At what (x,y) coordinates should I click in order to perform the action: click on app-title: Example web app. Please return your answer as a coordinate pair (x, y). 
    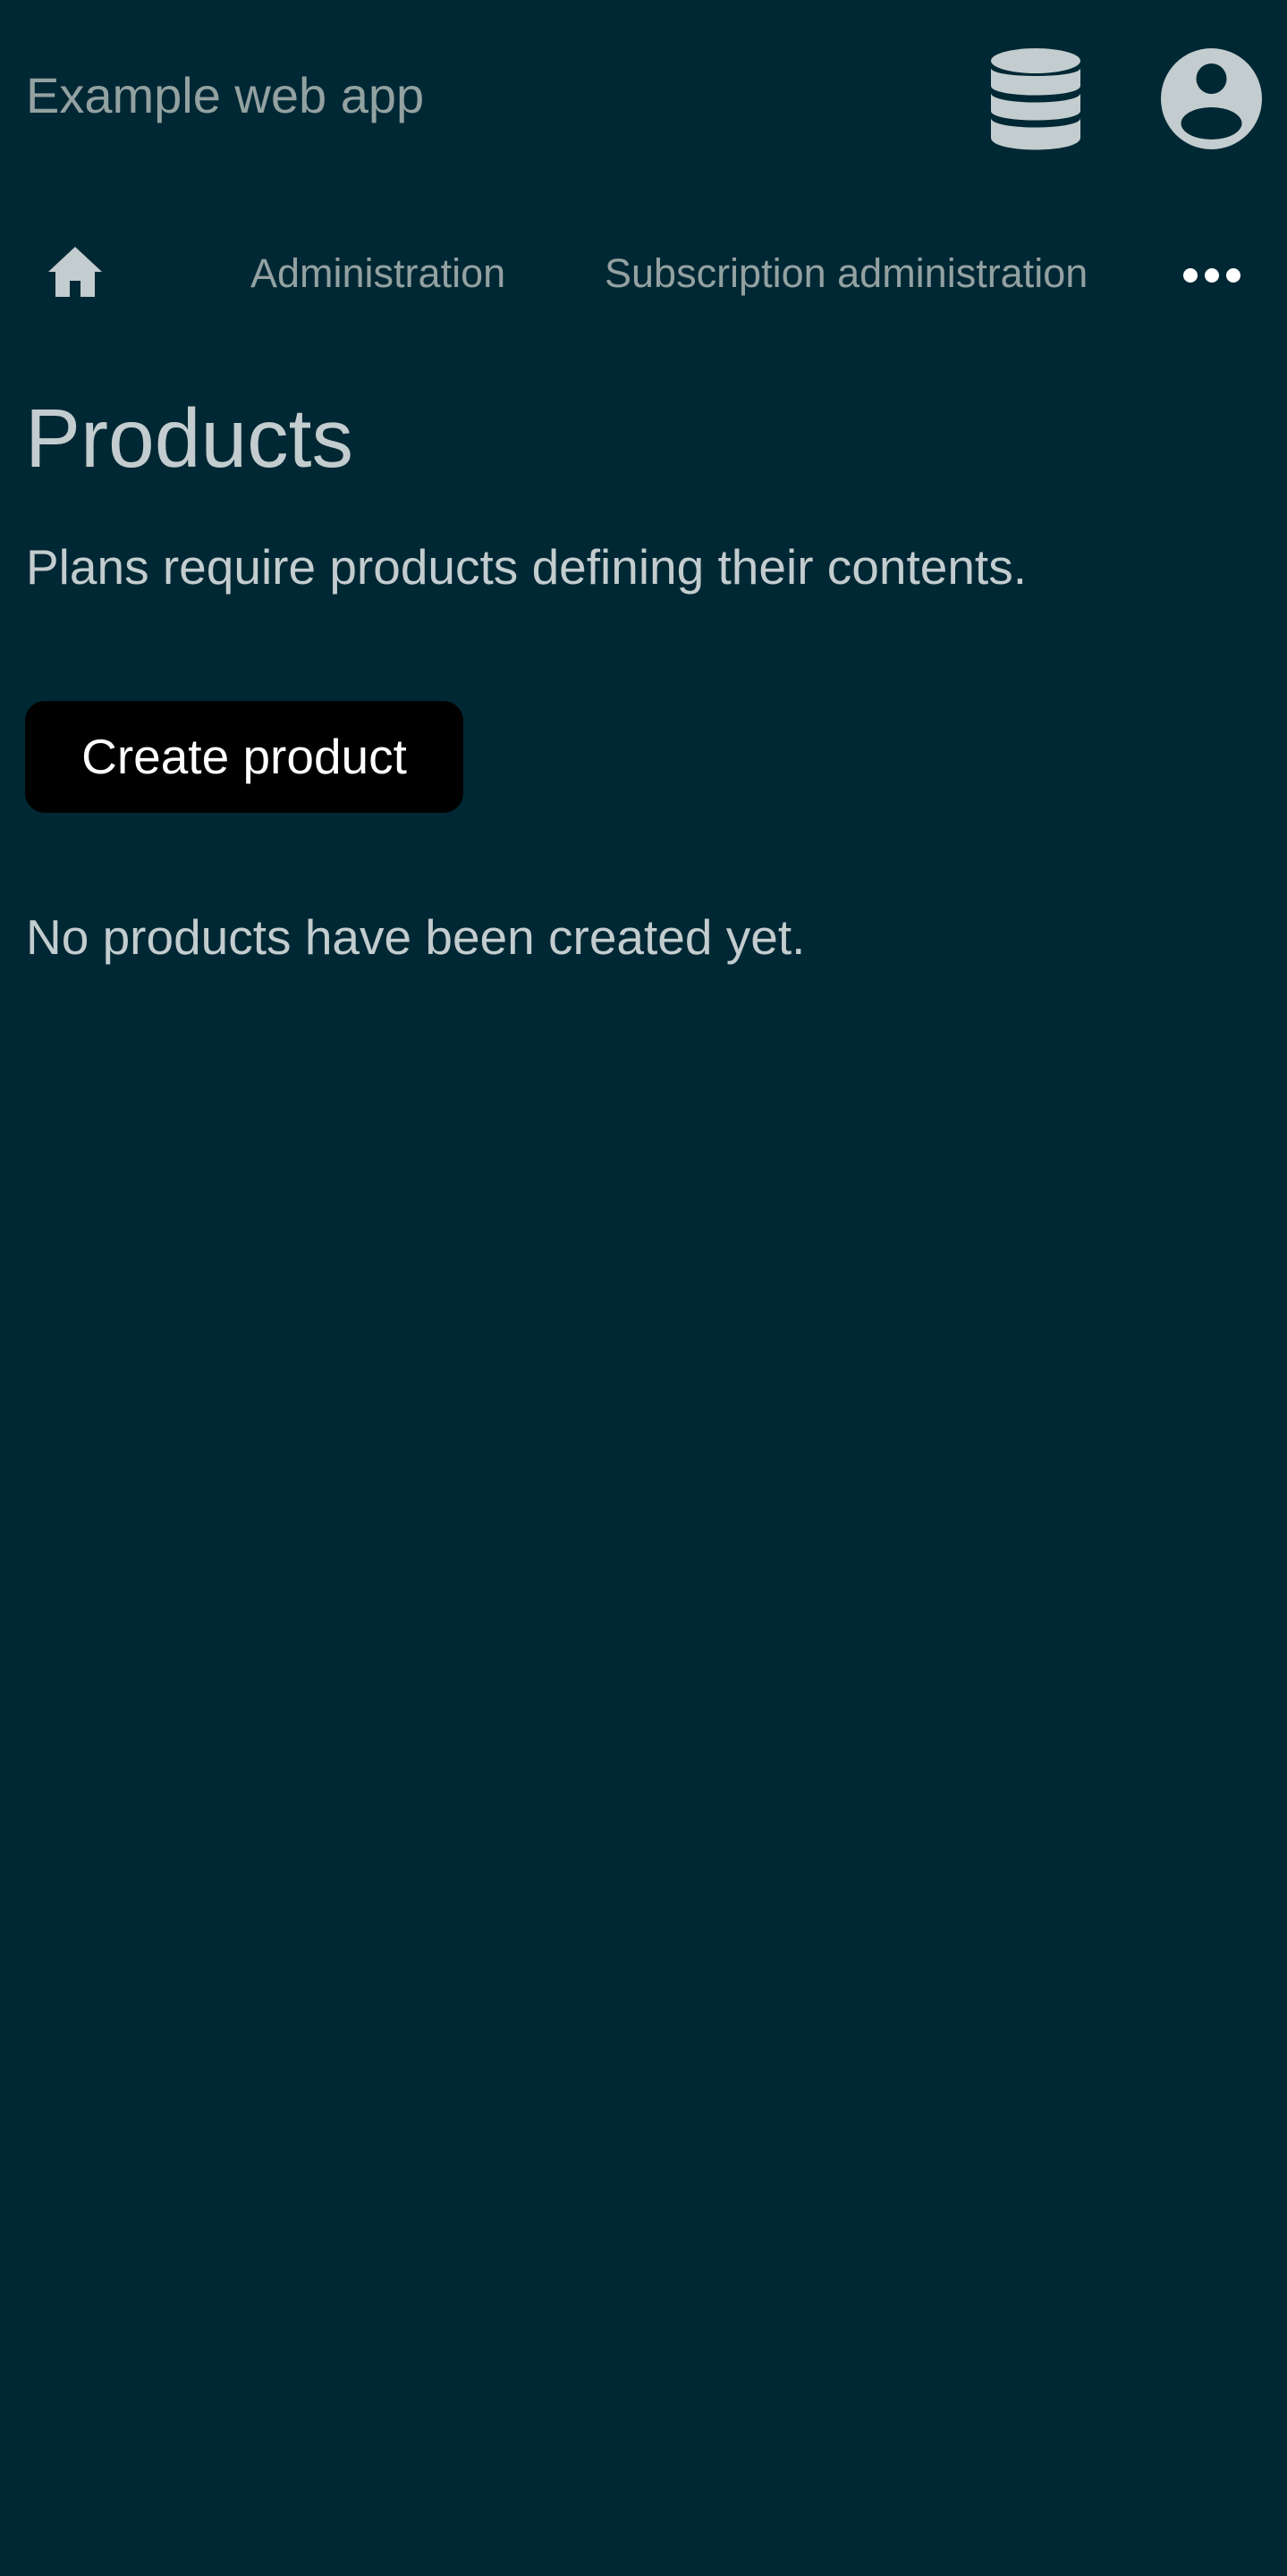
    Looking at the image, I should click on (225, 95).